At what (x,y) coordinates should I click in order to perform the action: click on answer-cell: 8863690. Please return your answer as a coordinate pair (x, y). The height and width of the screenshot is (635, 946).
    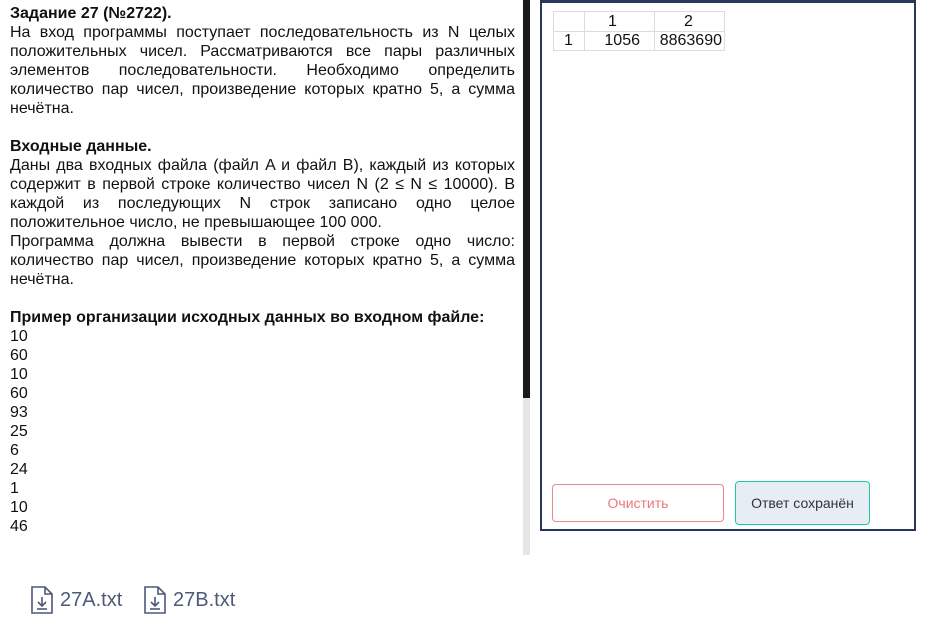
    Looking at the image, I should click on (689, 41).